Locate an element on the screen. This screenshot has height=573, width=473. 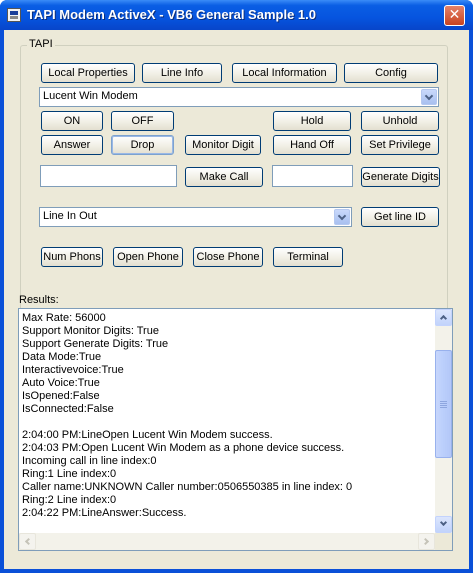
tapi-group-label: TAPI is located at coordinates (41, 44).